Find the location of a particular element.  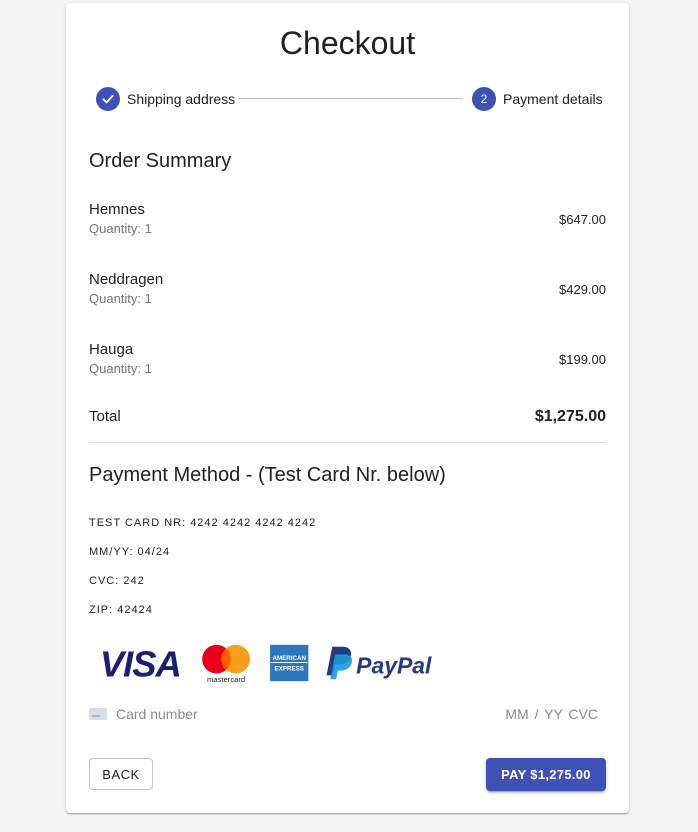

american-express-logo: AMERICAN EXPRESS is located at coordinates (289, 663).